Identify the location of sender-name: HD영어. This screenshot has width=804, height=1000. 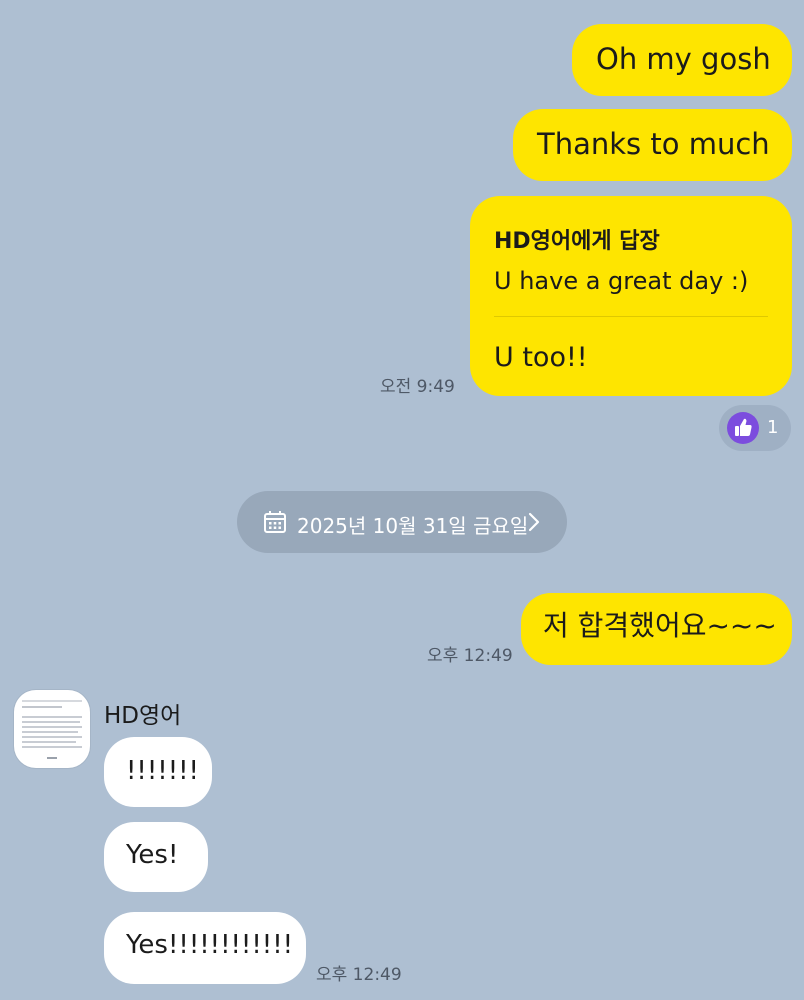
(143, 716).